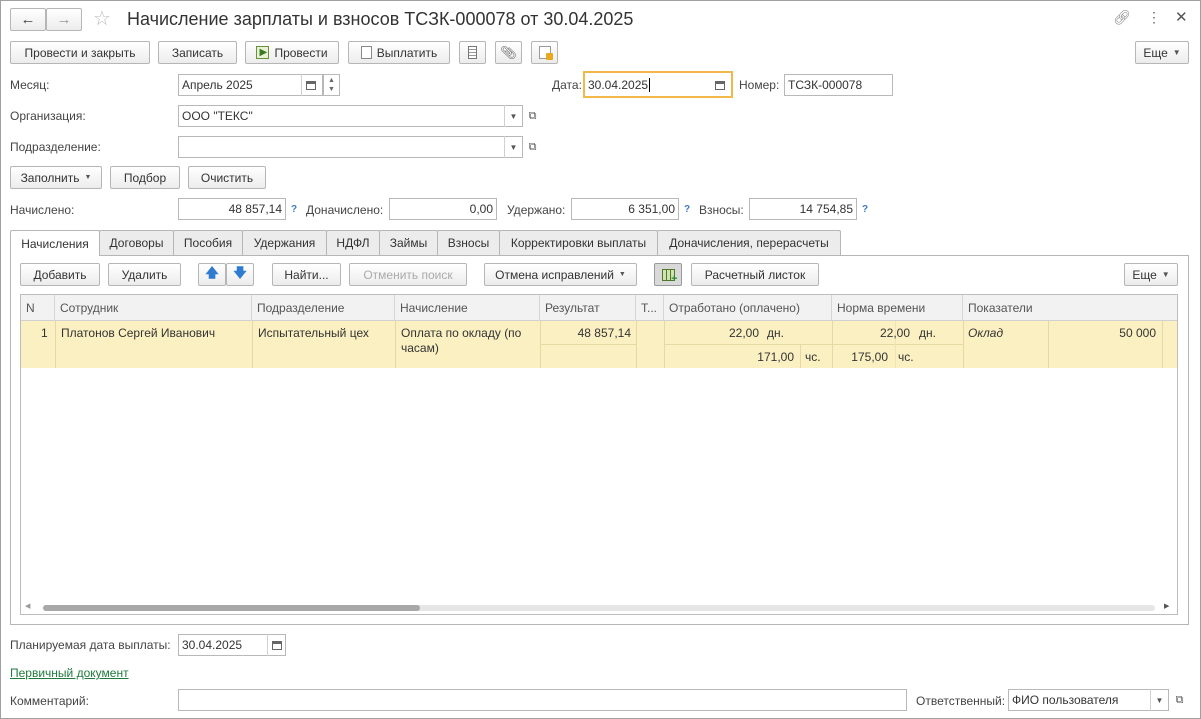 This screenshot has height=719, width=1201. What do you see at coordinates (961, 701) in the screenshot?
I see `responsible-label: Ответственный:` at bounding box center [961, 701].